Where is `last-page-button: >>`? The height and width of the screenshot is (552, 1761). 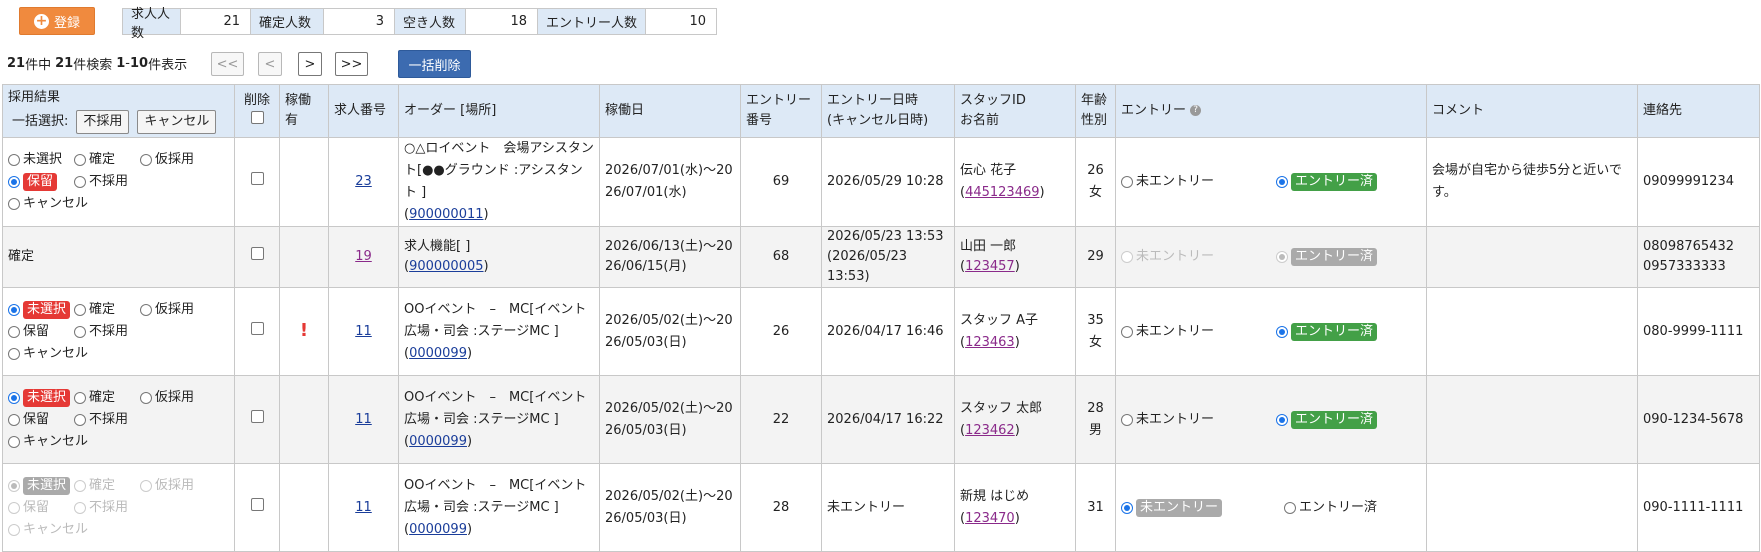
last-page-button: >> is located at coordinates (351, 64).